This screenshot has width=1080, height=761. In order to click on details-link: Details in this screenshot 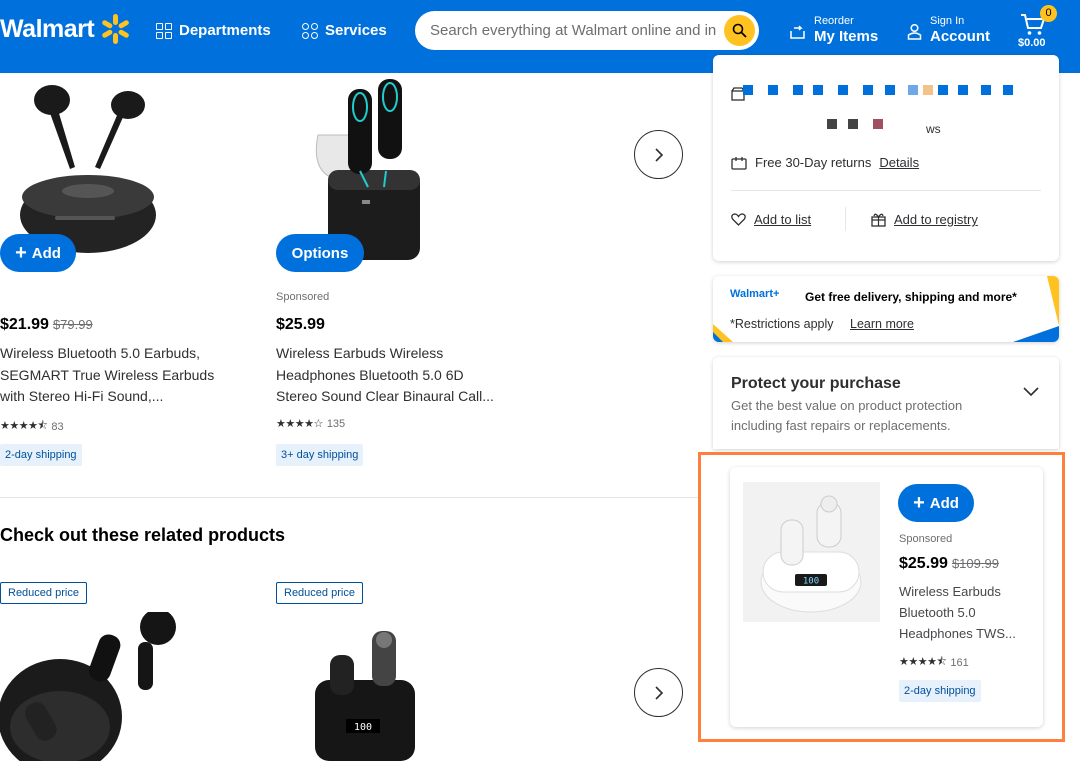, I will do `click(899, 162)`.